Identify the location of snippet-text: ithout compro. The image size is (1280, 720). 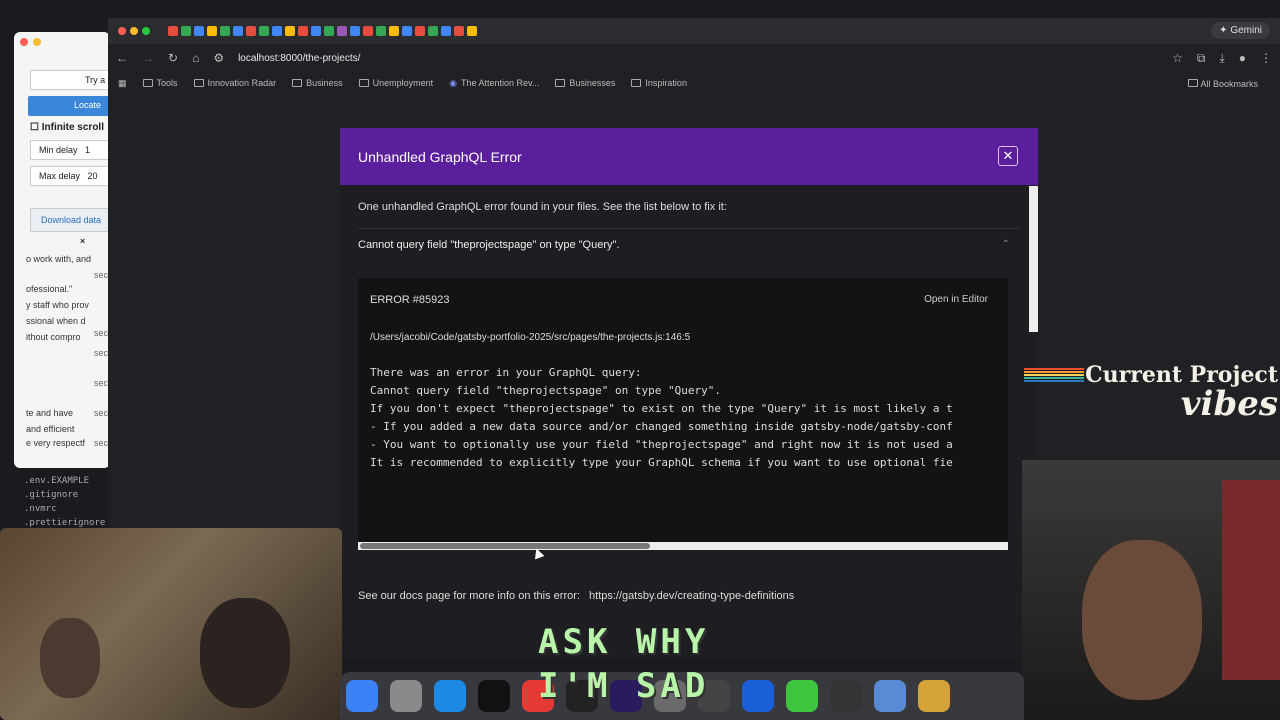
(53, 337).